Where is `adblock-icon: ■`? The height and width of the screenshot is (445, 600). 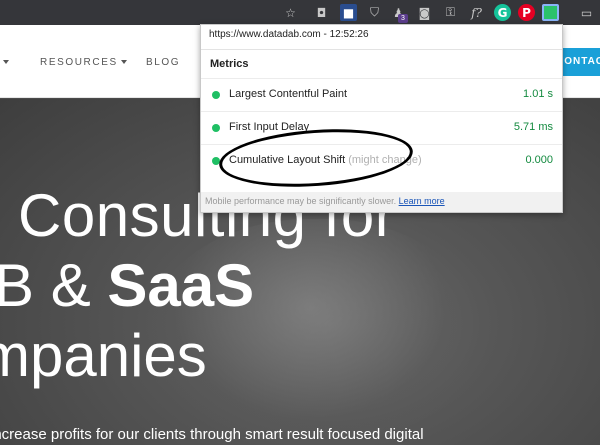
adblock-icon: ■ is located at coordinates (348, 12).